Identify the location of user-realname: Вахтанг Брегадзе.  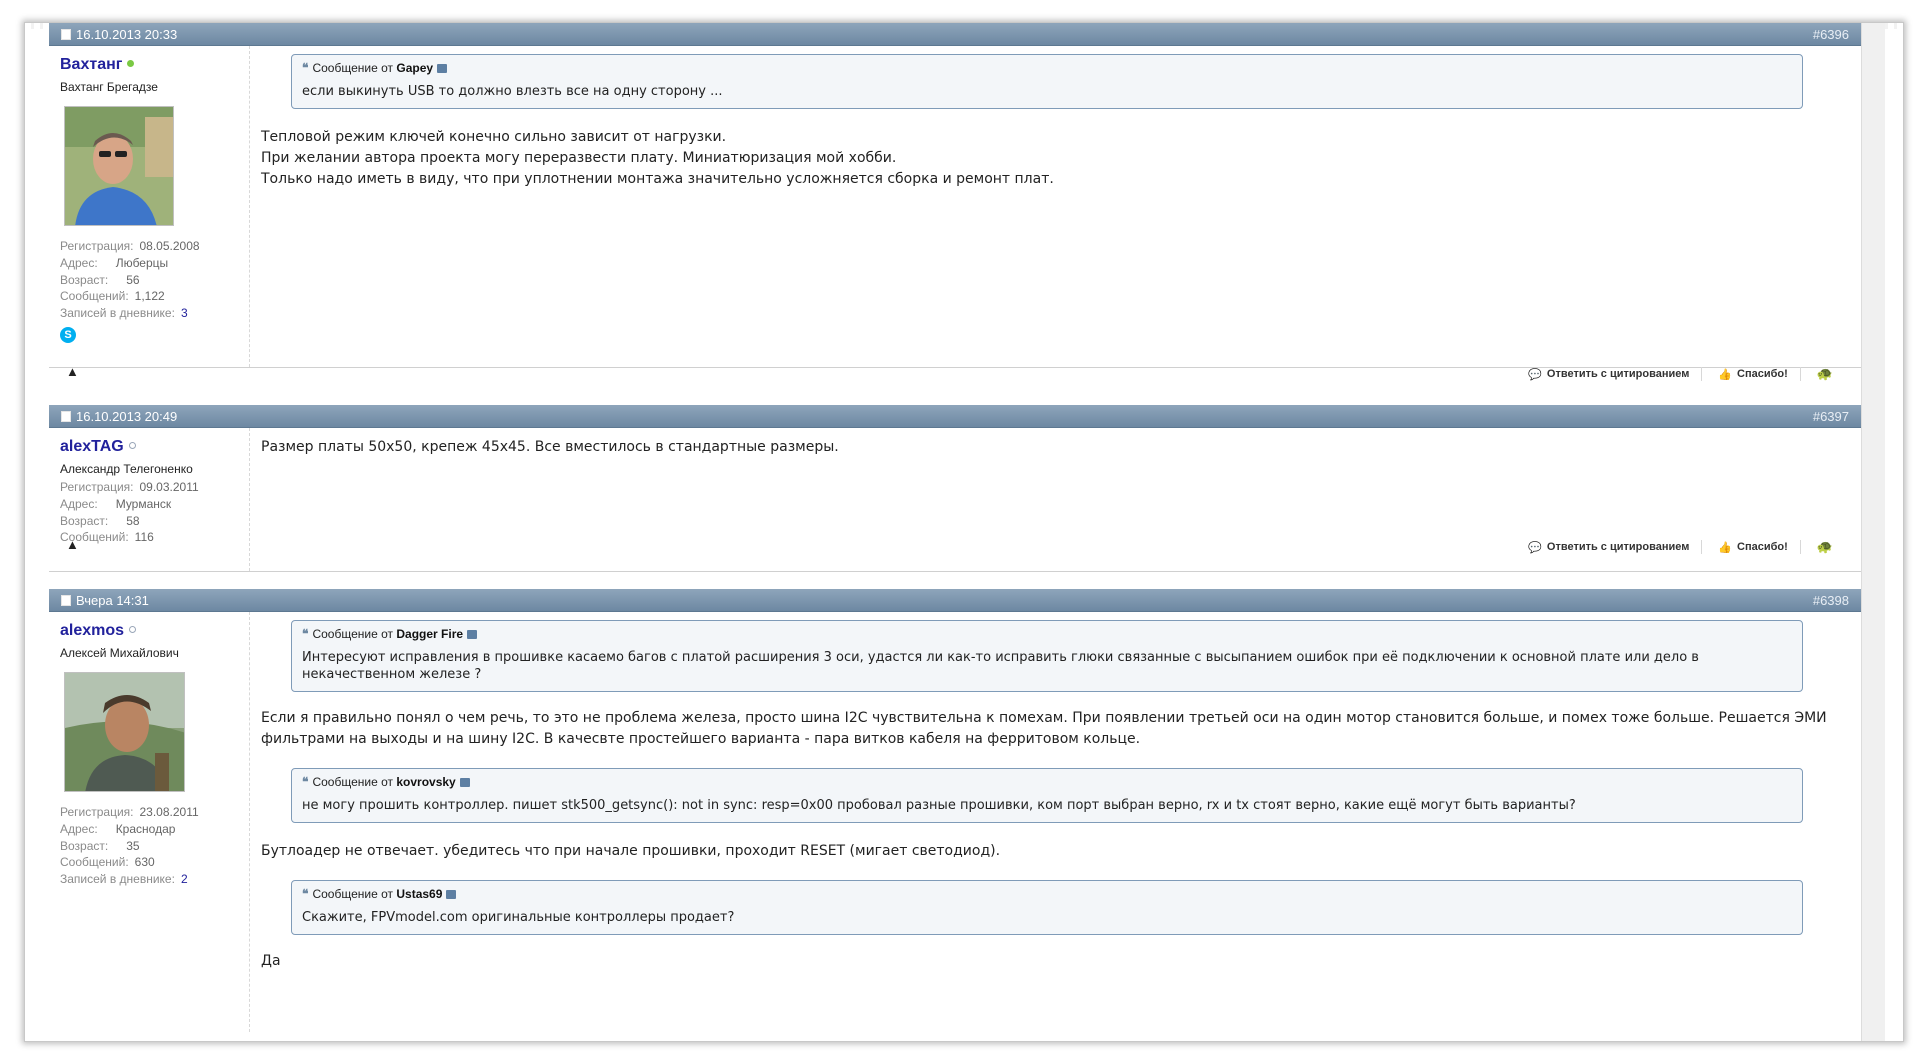
(109, 87).